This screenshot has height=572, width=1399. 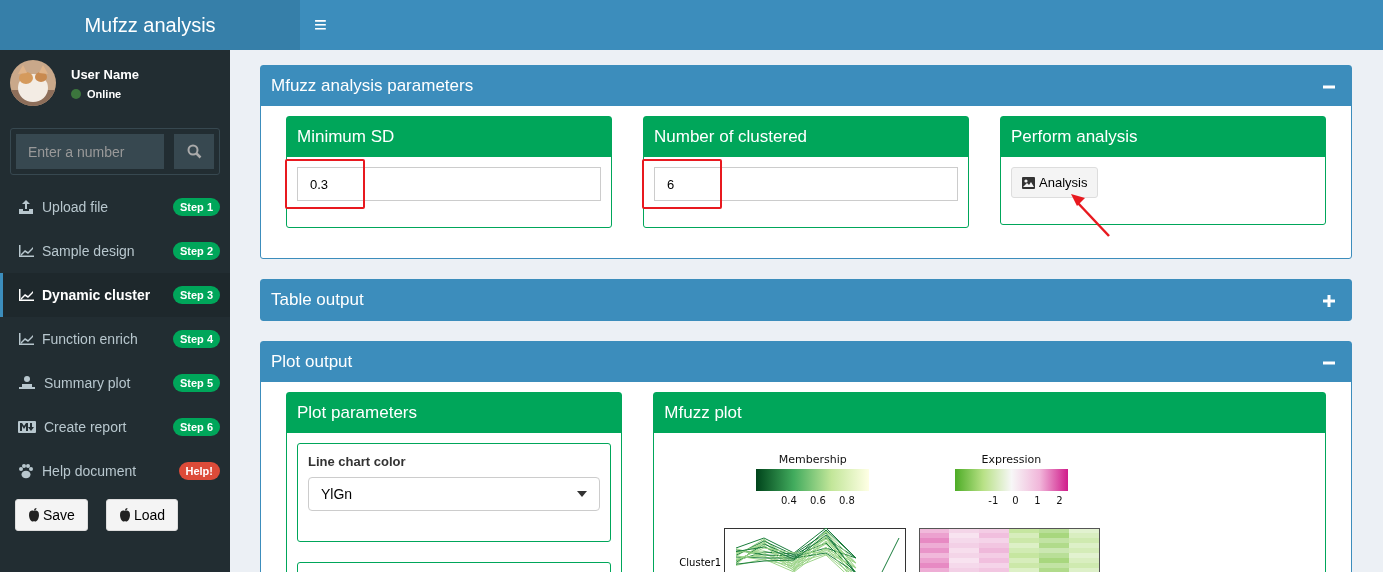 I want to click on step-badge: Step 2, so click(x=196, y=251).